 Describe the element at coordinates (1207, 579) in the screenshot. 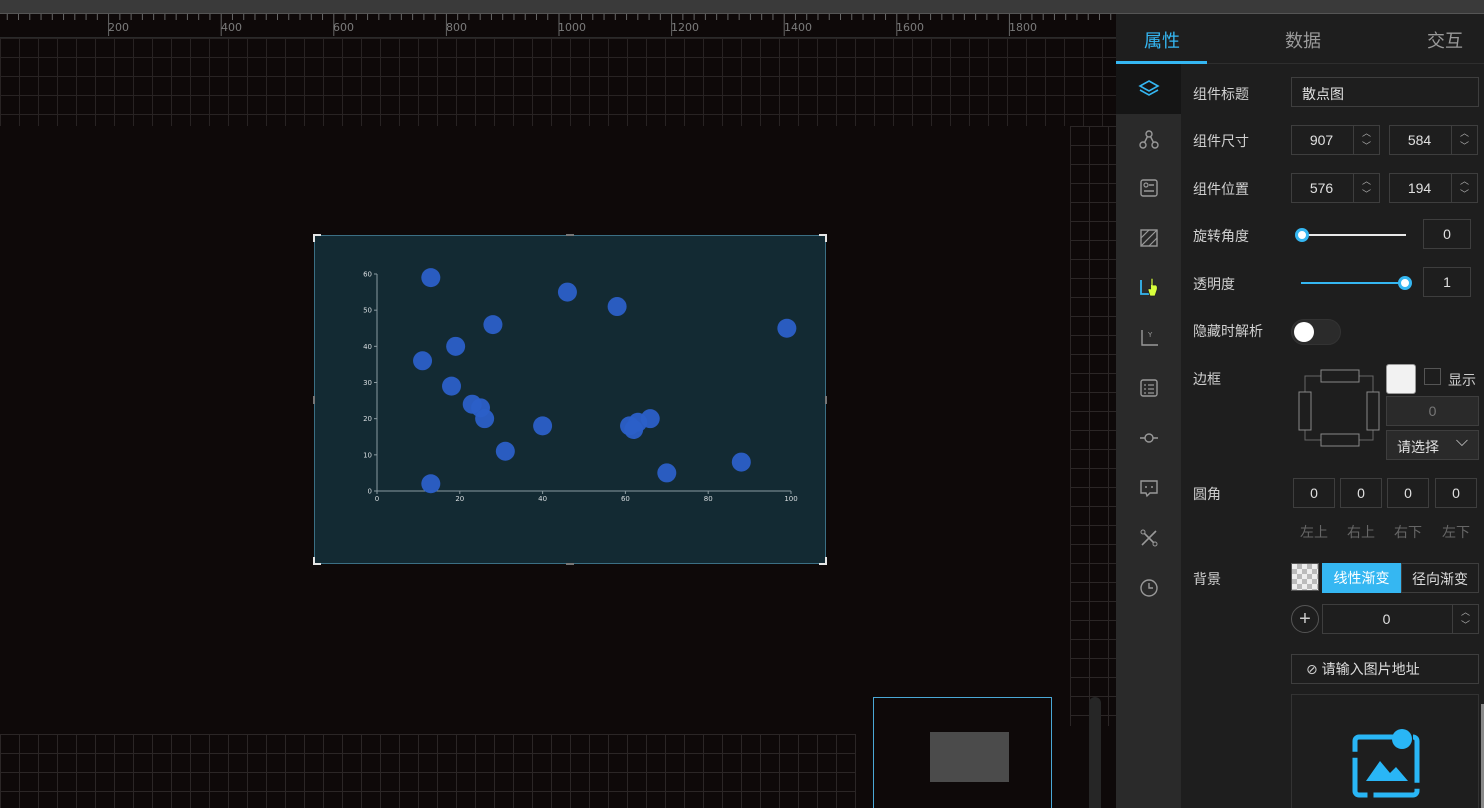

I see `background-label: 背景` at that location.